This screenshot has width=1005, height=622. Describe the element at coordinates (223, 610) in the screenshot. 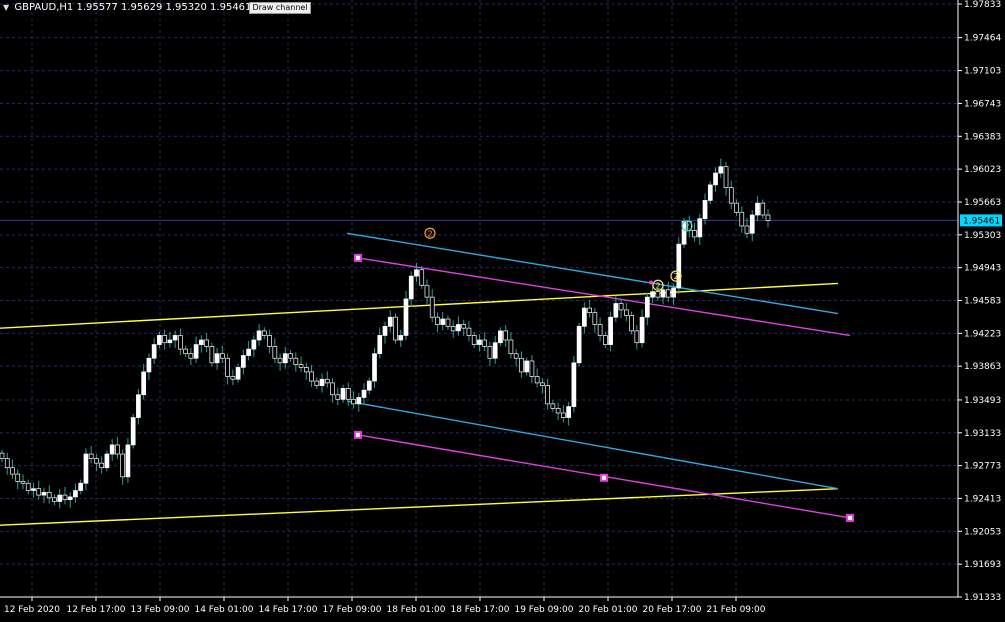

I see `x-tick-label: 14 Feb 01:00` at that location.